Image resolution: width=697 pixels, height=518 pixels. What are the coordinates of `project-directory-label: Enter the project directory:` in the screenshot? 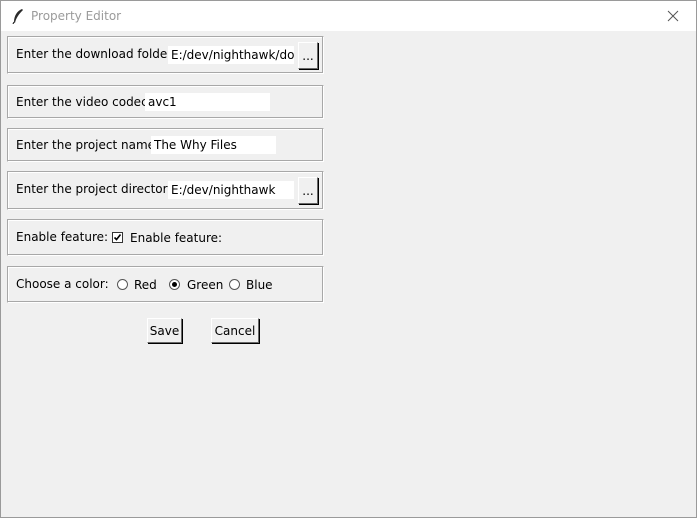 It's located at (97, 189).